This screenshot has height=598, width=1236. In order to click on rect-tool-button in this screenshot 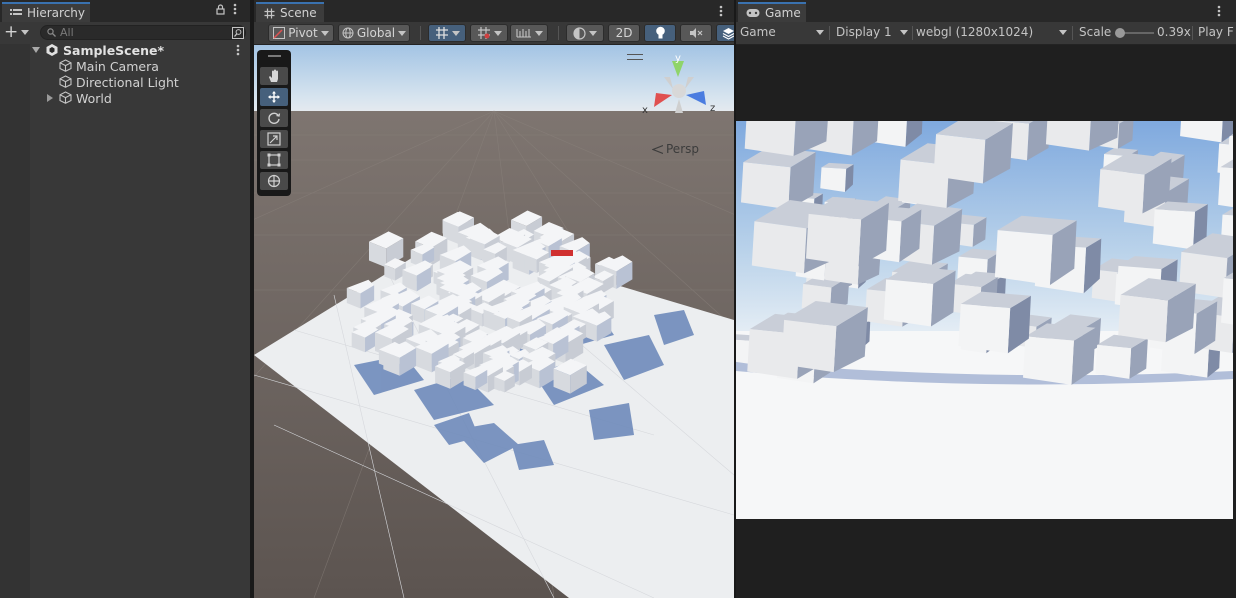, I will do `click(274, 160)`.